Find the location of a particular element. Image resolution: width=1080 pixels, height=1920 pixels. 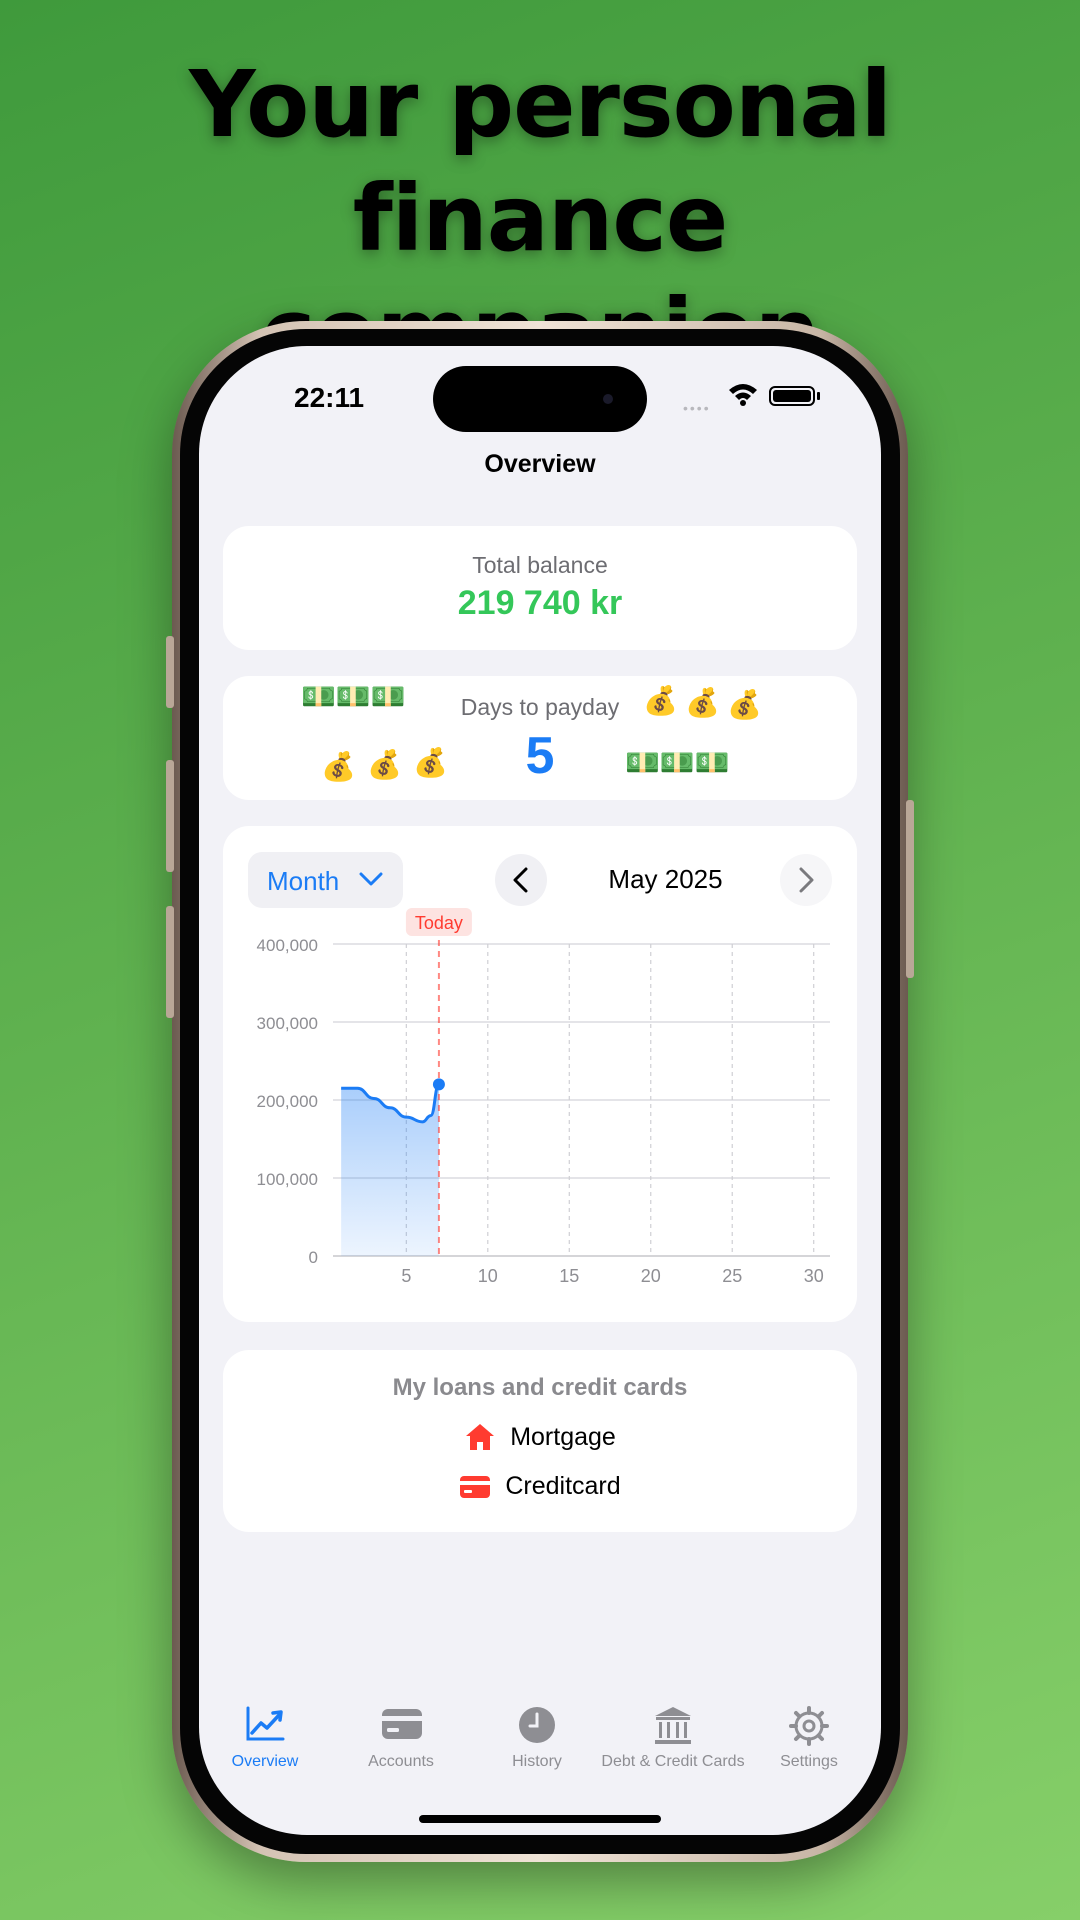

tab-debt-credit-cards: Debt & Credit Cards is located at coordinates (673, 1746).